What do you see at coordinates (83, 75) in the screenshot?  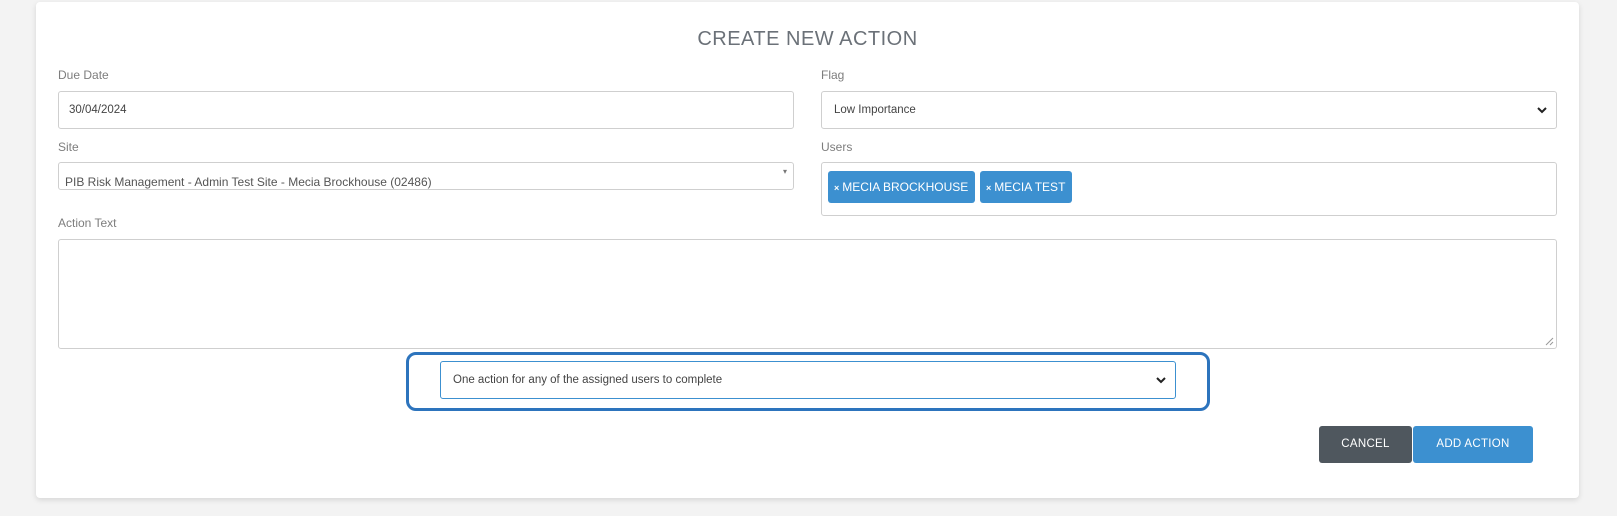 I see `due-date-label: Due Date` at bounding box center [83, 75].